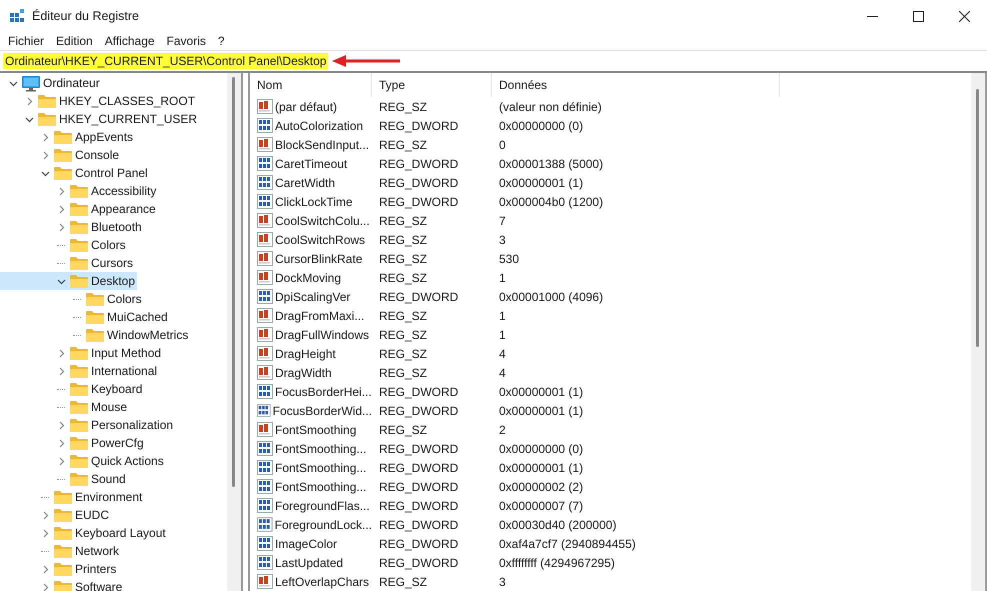 This screenshot has width=987, height=591. I want to click on tree-item: Cursors, so click(68, 263).